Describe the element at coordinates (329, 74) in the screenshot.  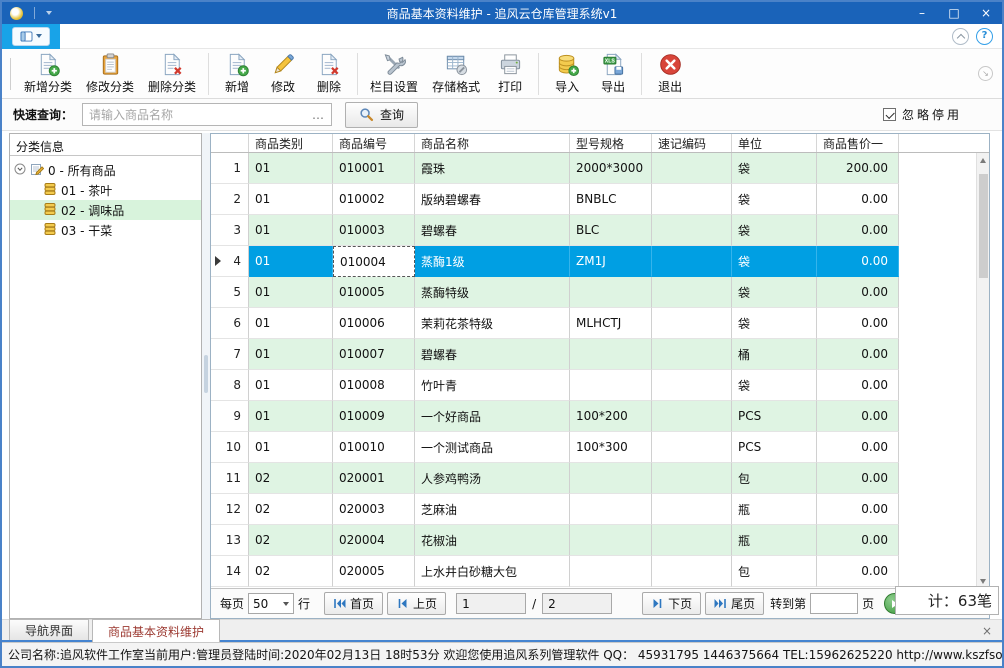
I see `delete-button: 删除` at that location.